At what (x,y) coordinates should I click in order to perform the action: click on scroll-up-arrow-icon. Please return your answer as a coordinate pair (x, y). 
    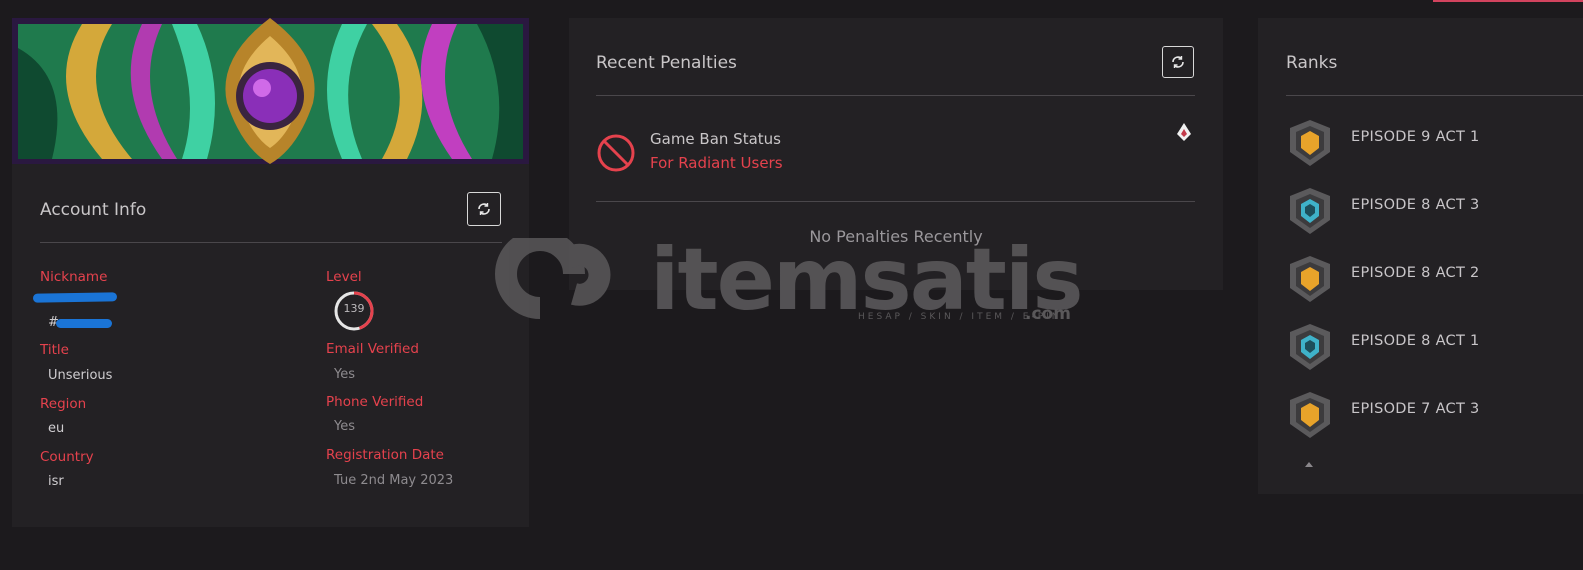
    Looking at the image, I should click on (1309, 464).